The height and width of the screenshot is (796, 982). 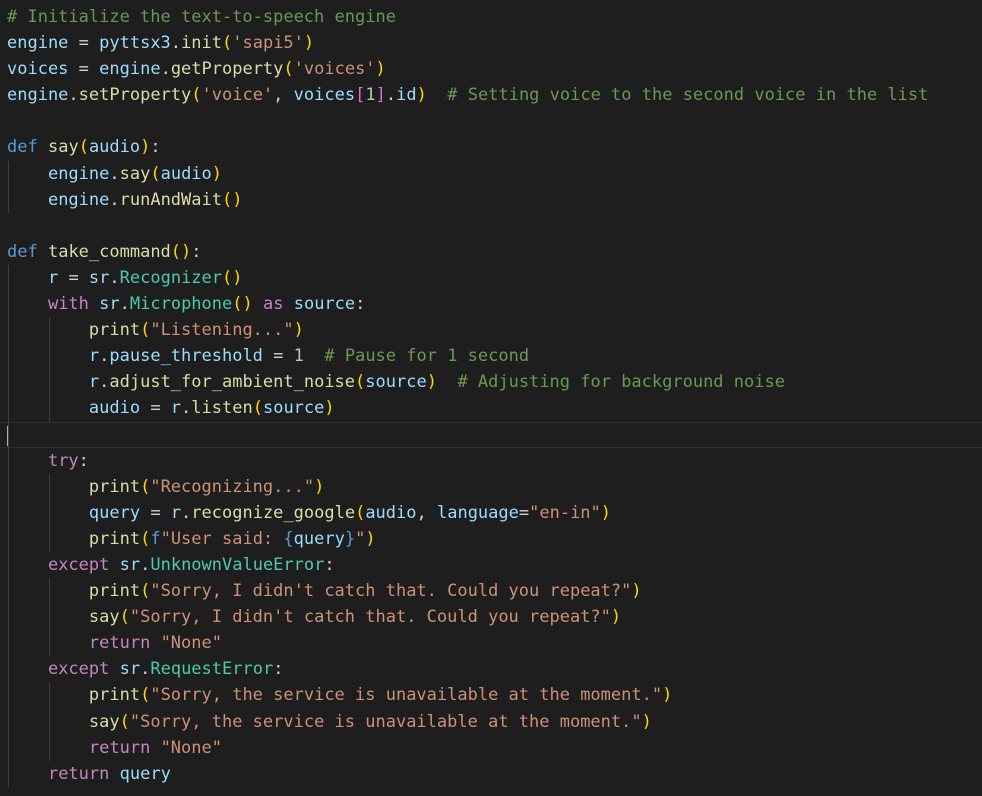 What do you see at coordinates (491, 200) in the screenshot?
I see `code-line-8: engine.runAndWait()` at bounding box center [491, 200].